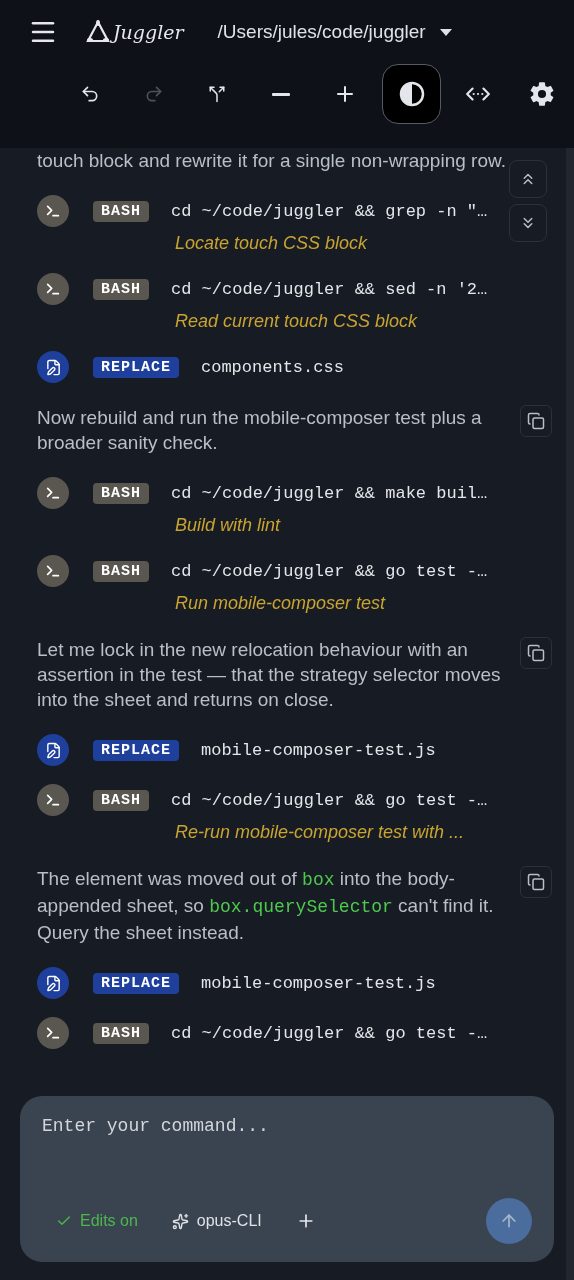  What do you see at coordinates (260, 430) in the screenshot?
I see `message-text: Now rebuild and run the mobile-composer test plus a broader sanity check.` at bounding box center [260, 430].